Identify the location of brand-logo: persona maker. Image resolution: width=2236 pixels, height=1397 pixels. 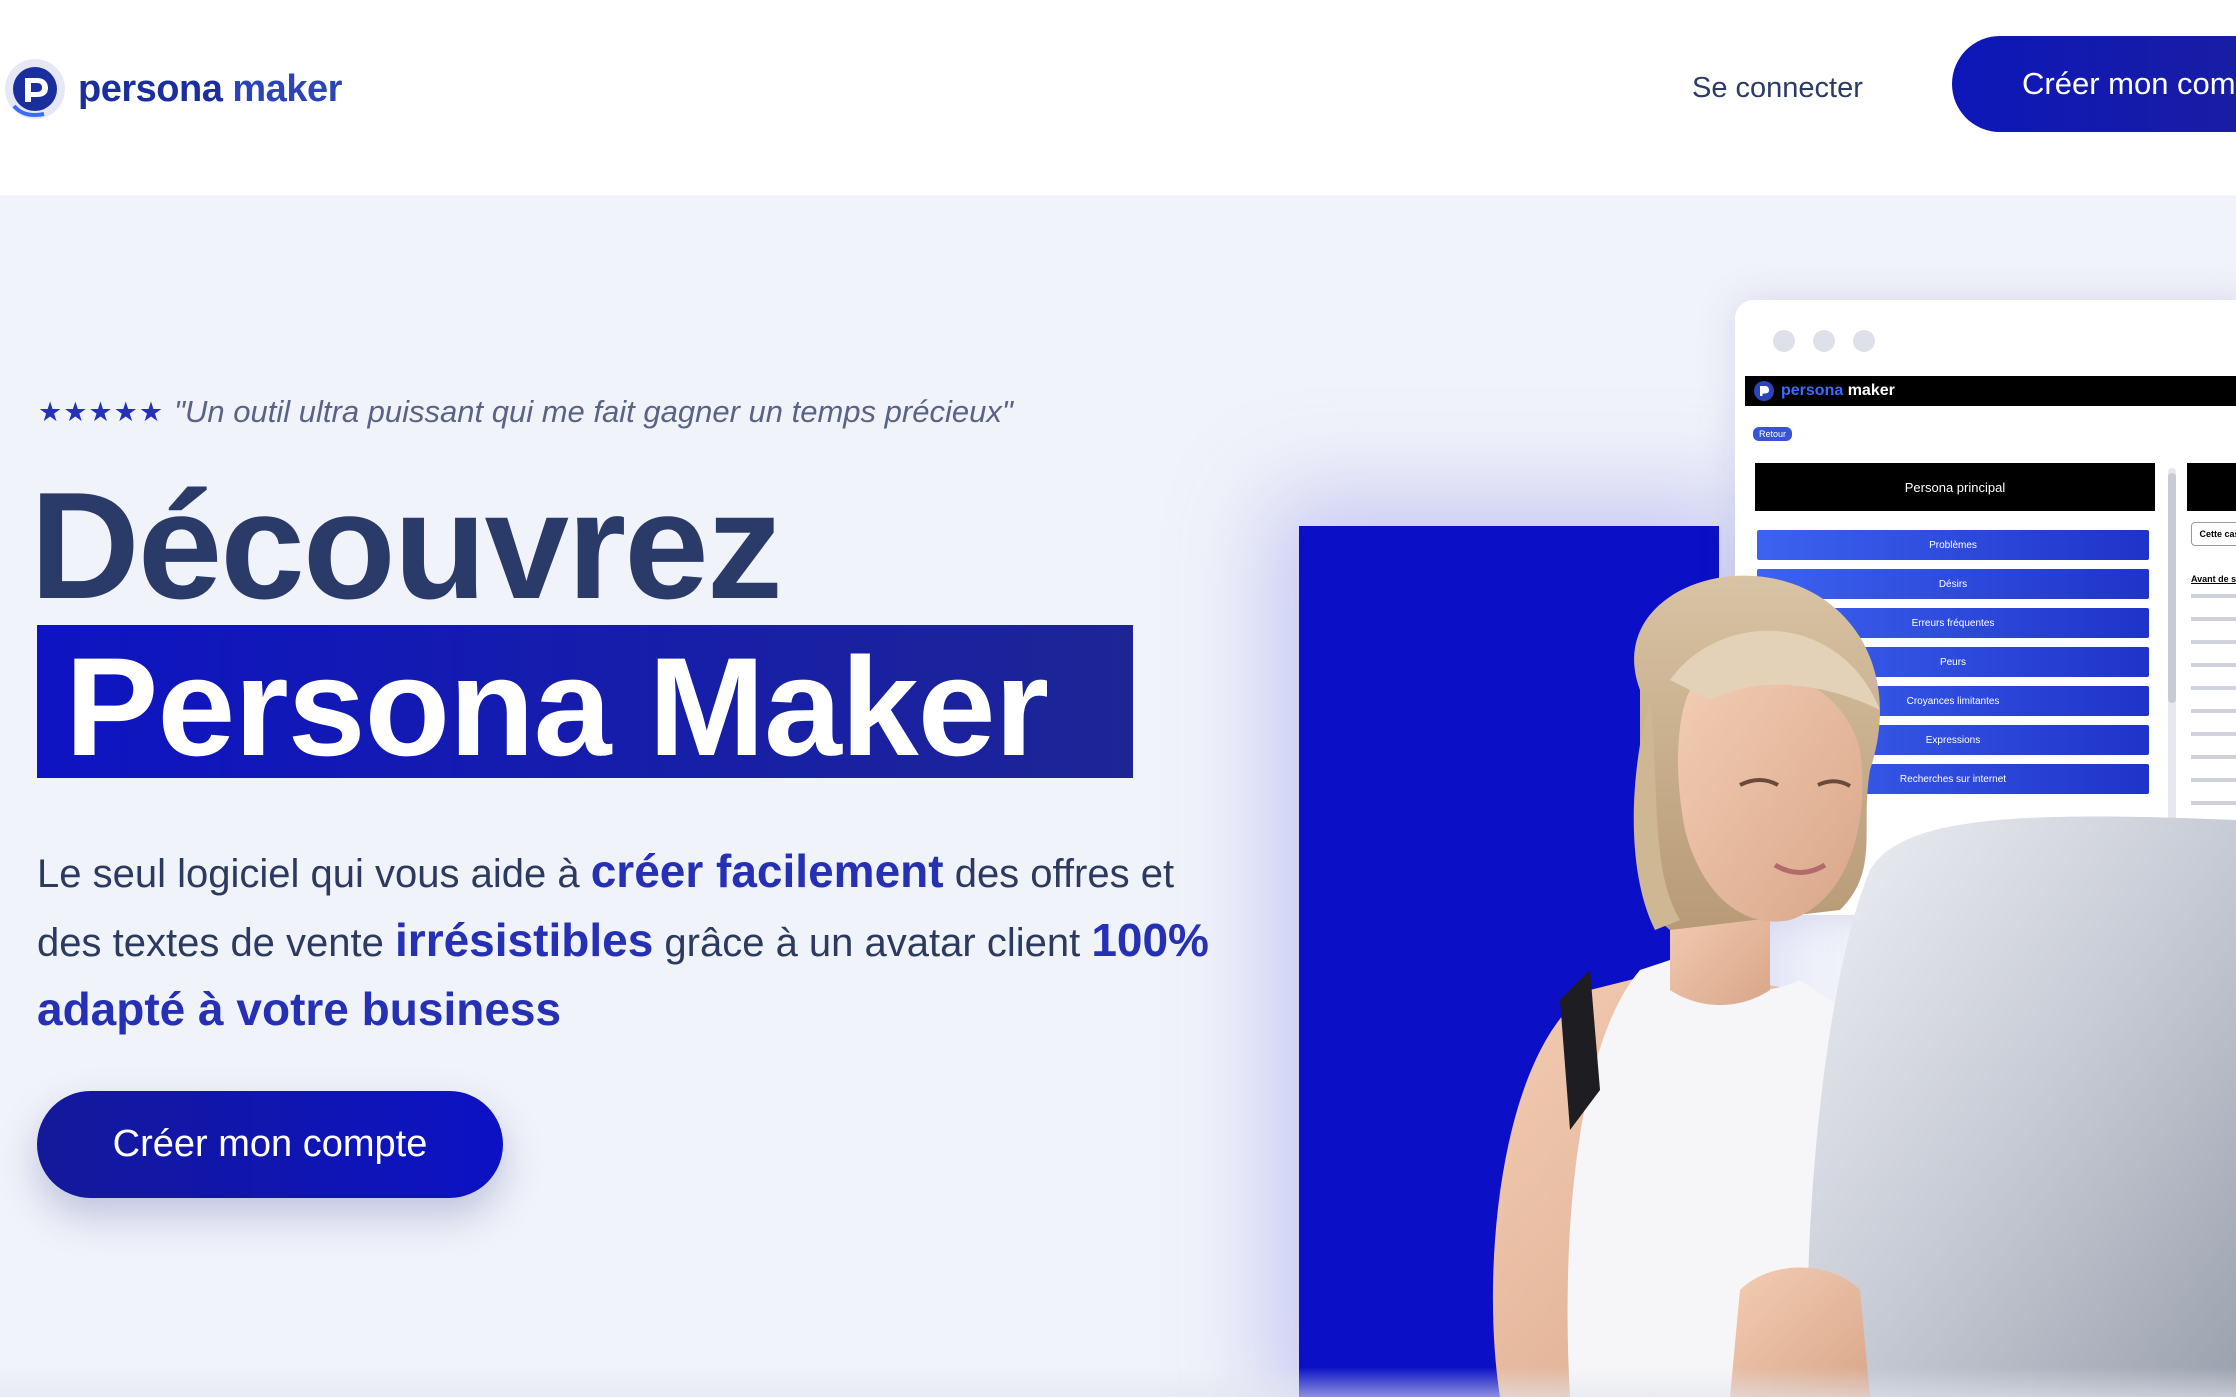
(173, 89).